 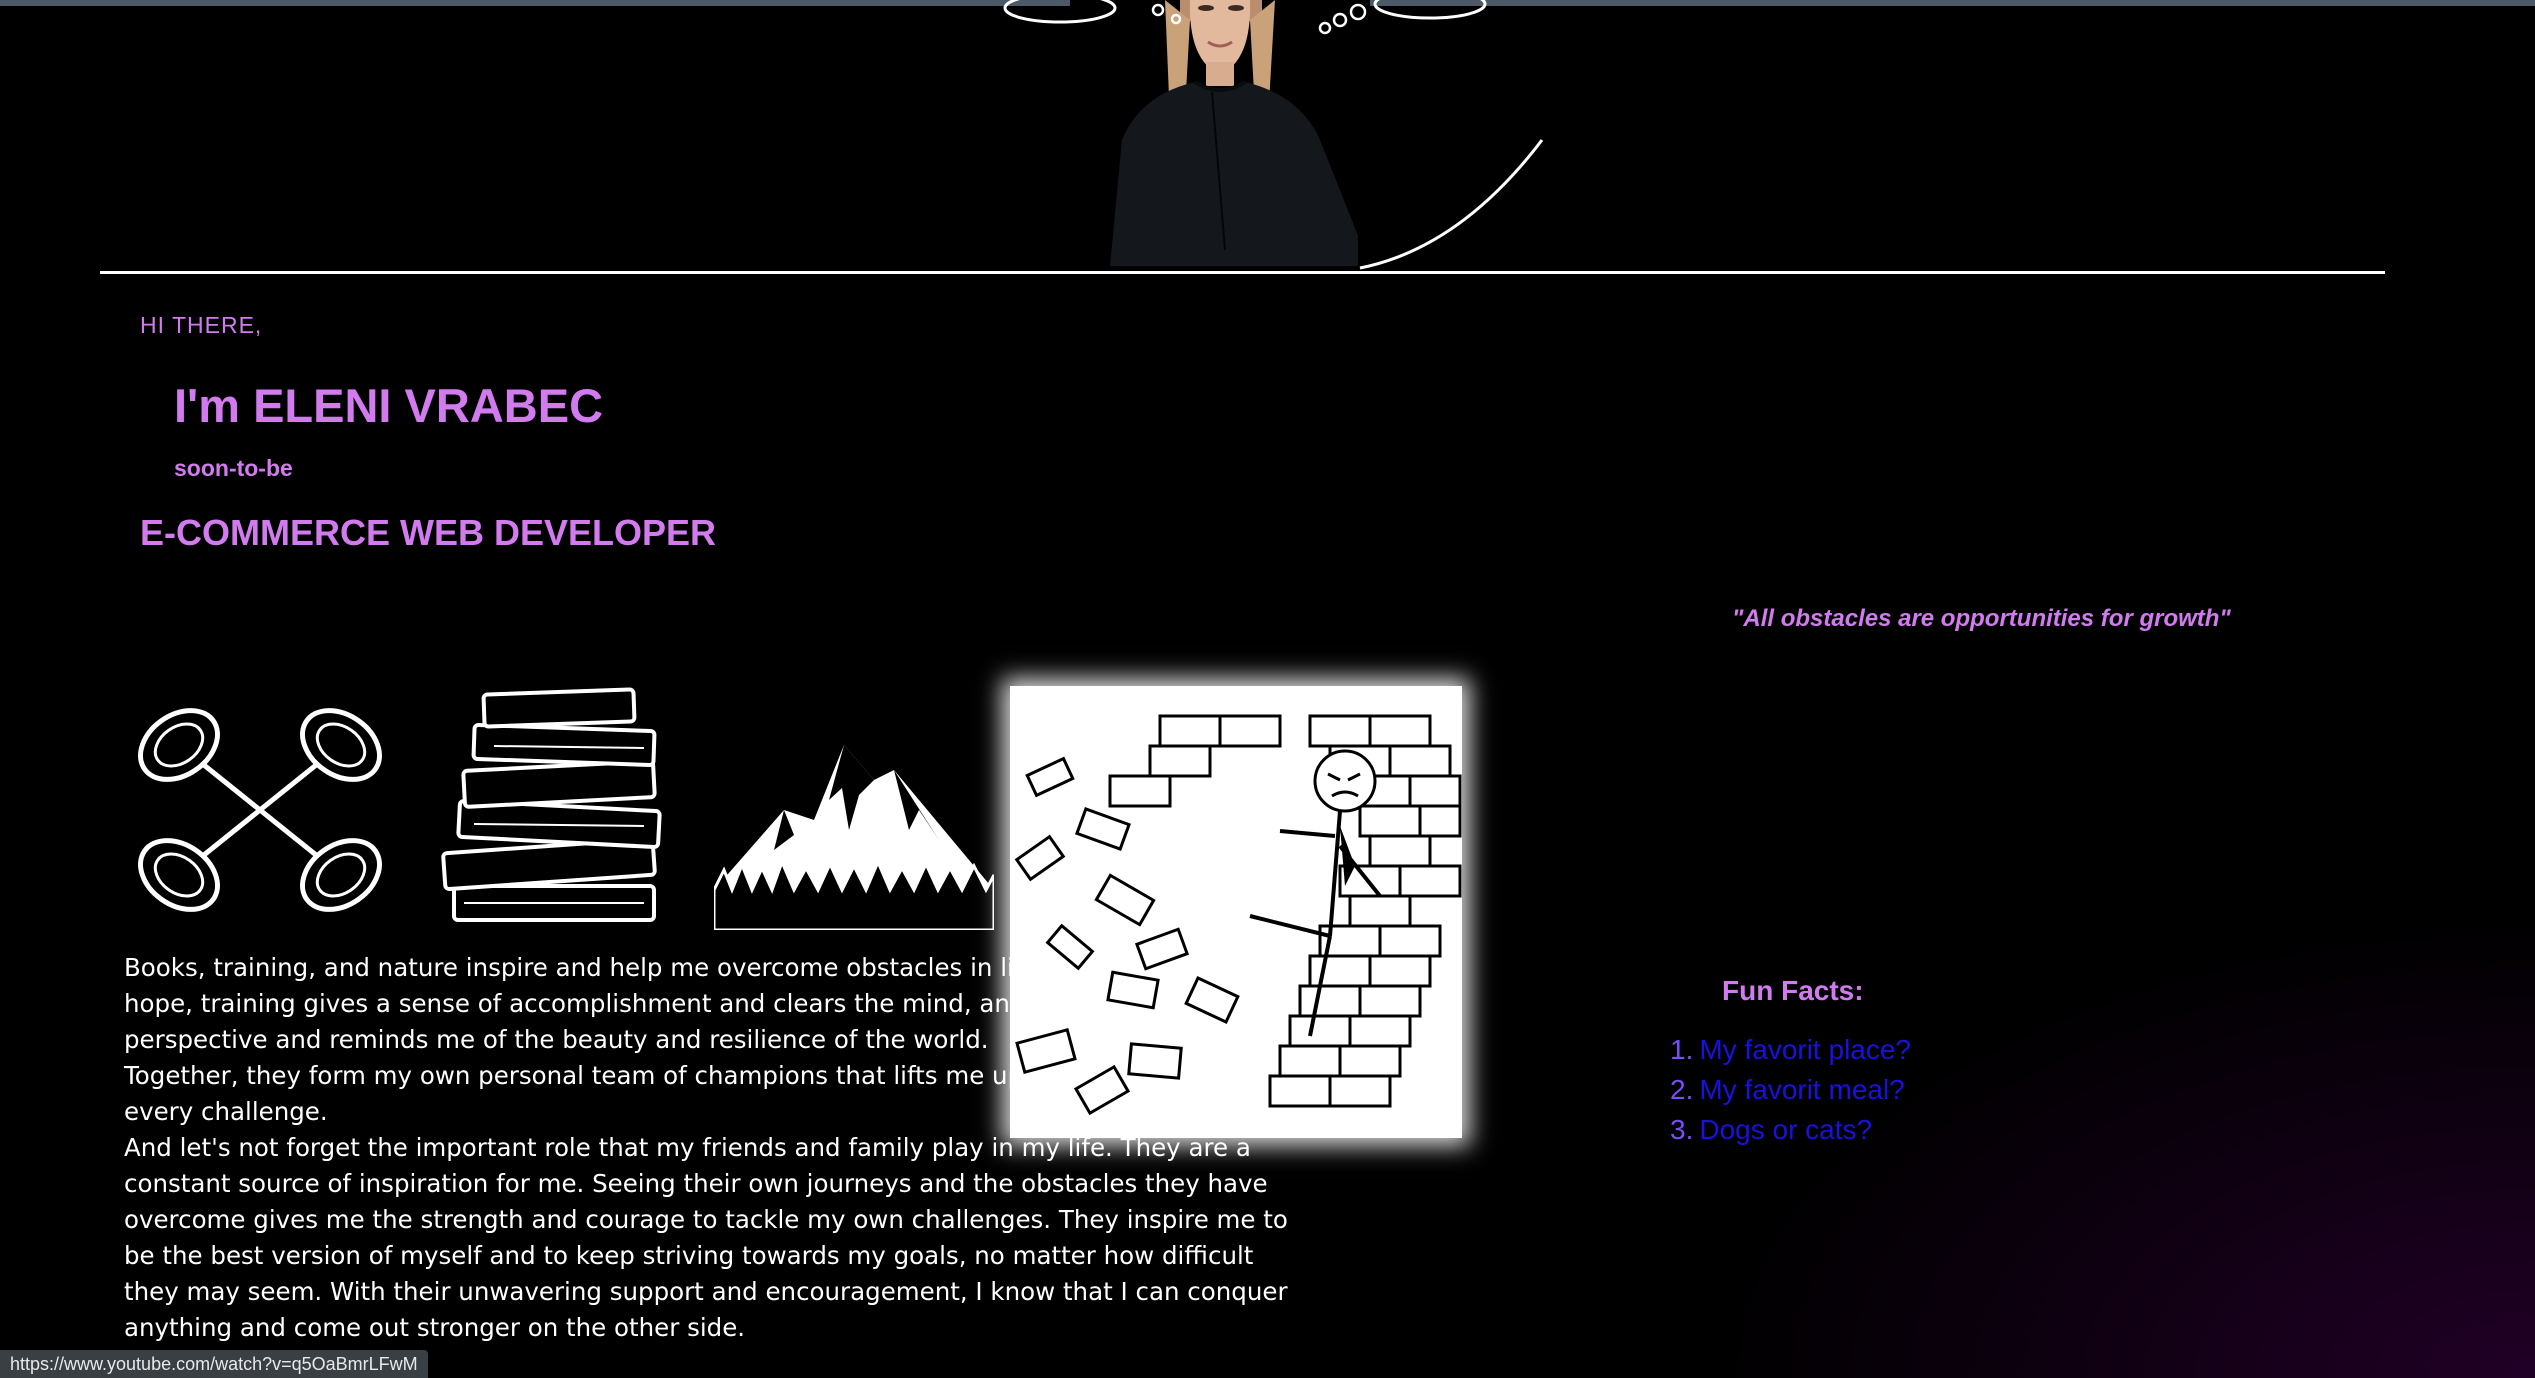 What do you see at coordinates (1805, 1049) in the screenshot?
I see `fun-fact-link-place: My favorit place?` at bounding box center [1805, 1049].